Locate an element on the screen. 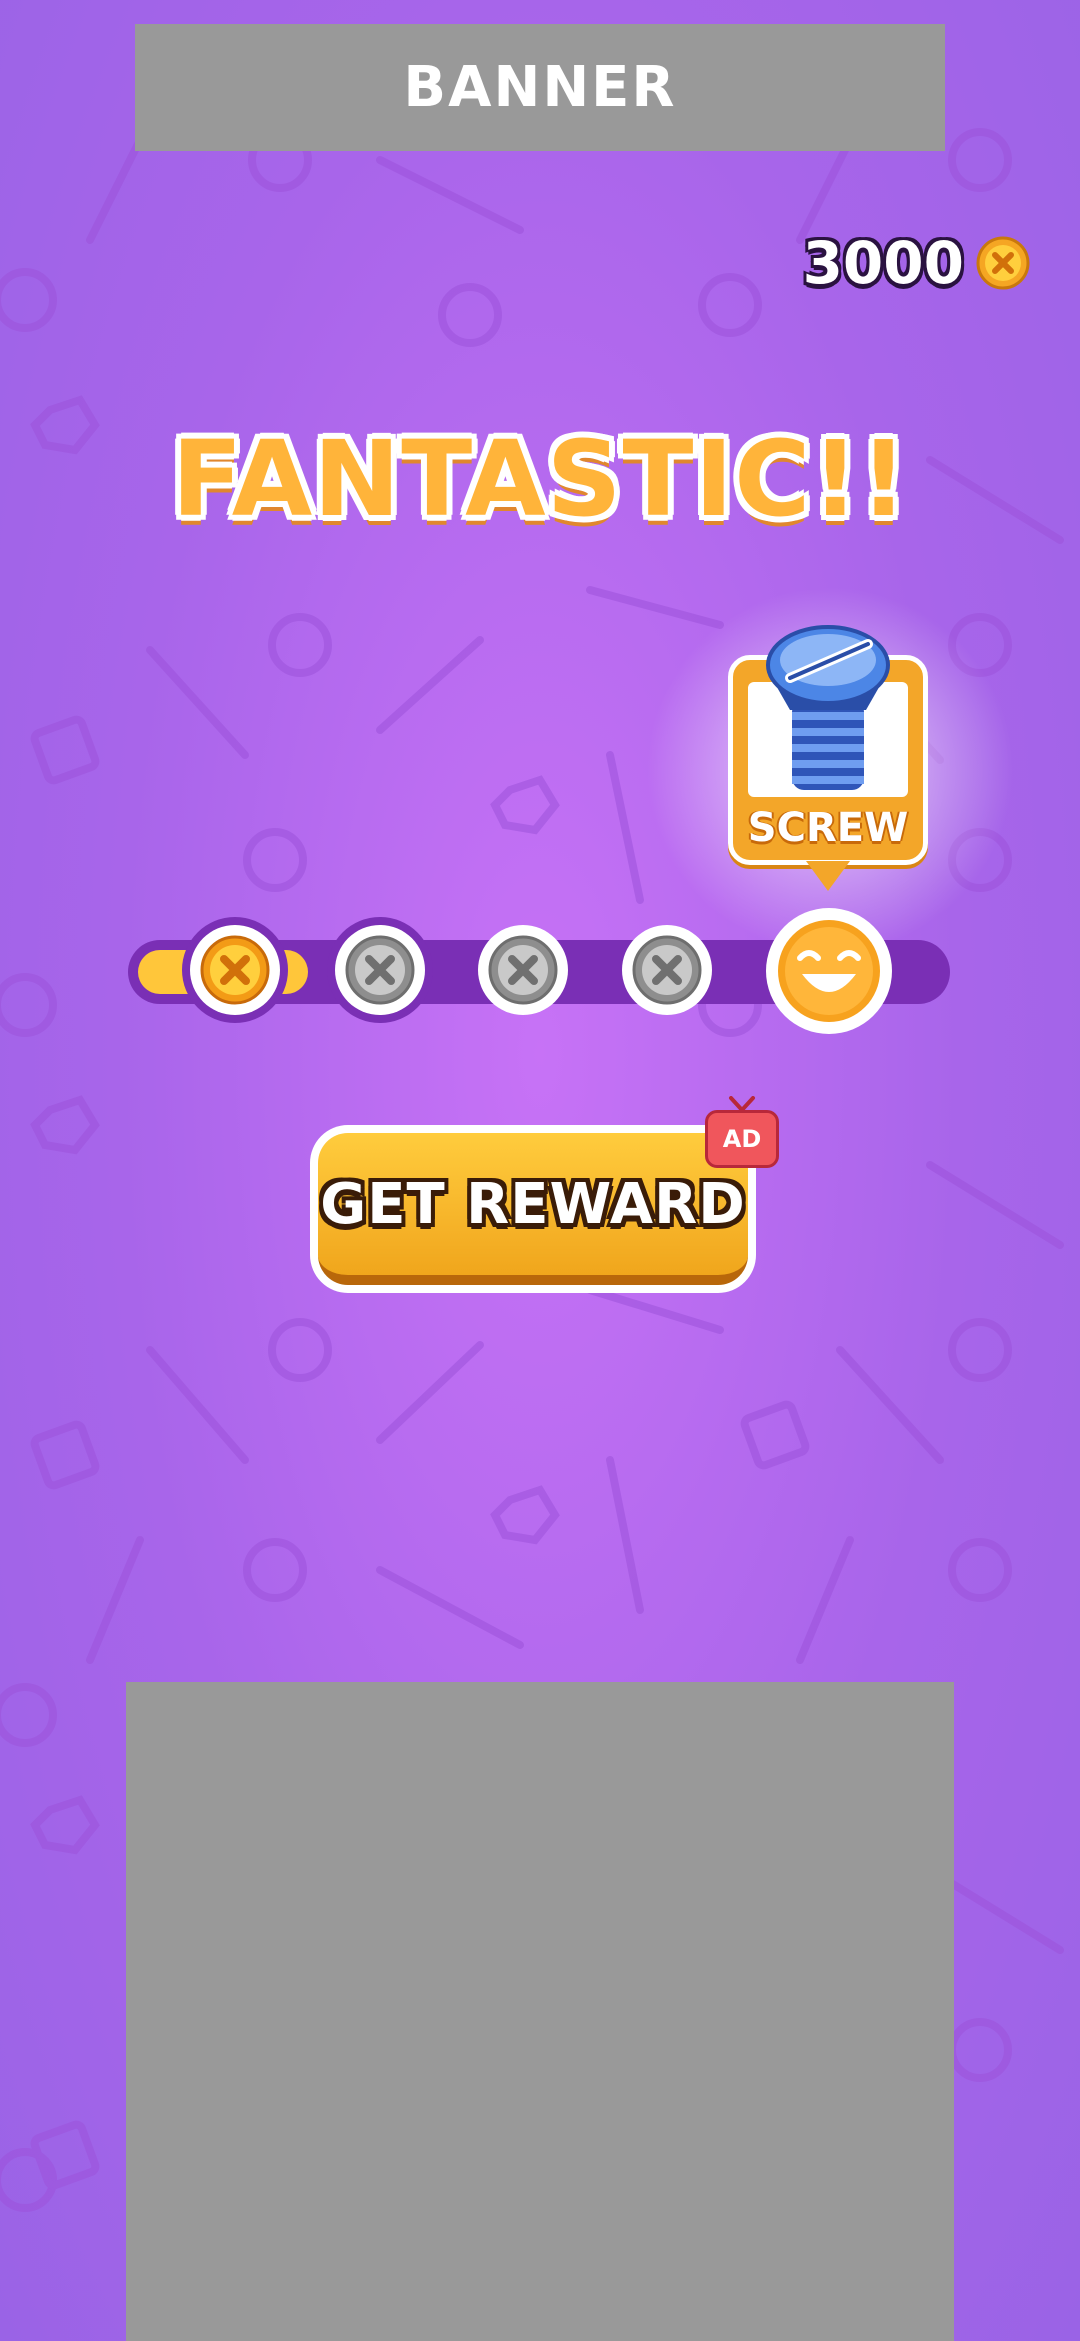  ad-badge: AD is located at coordinates (742, 1134).